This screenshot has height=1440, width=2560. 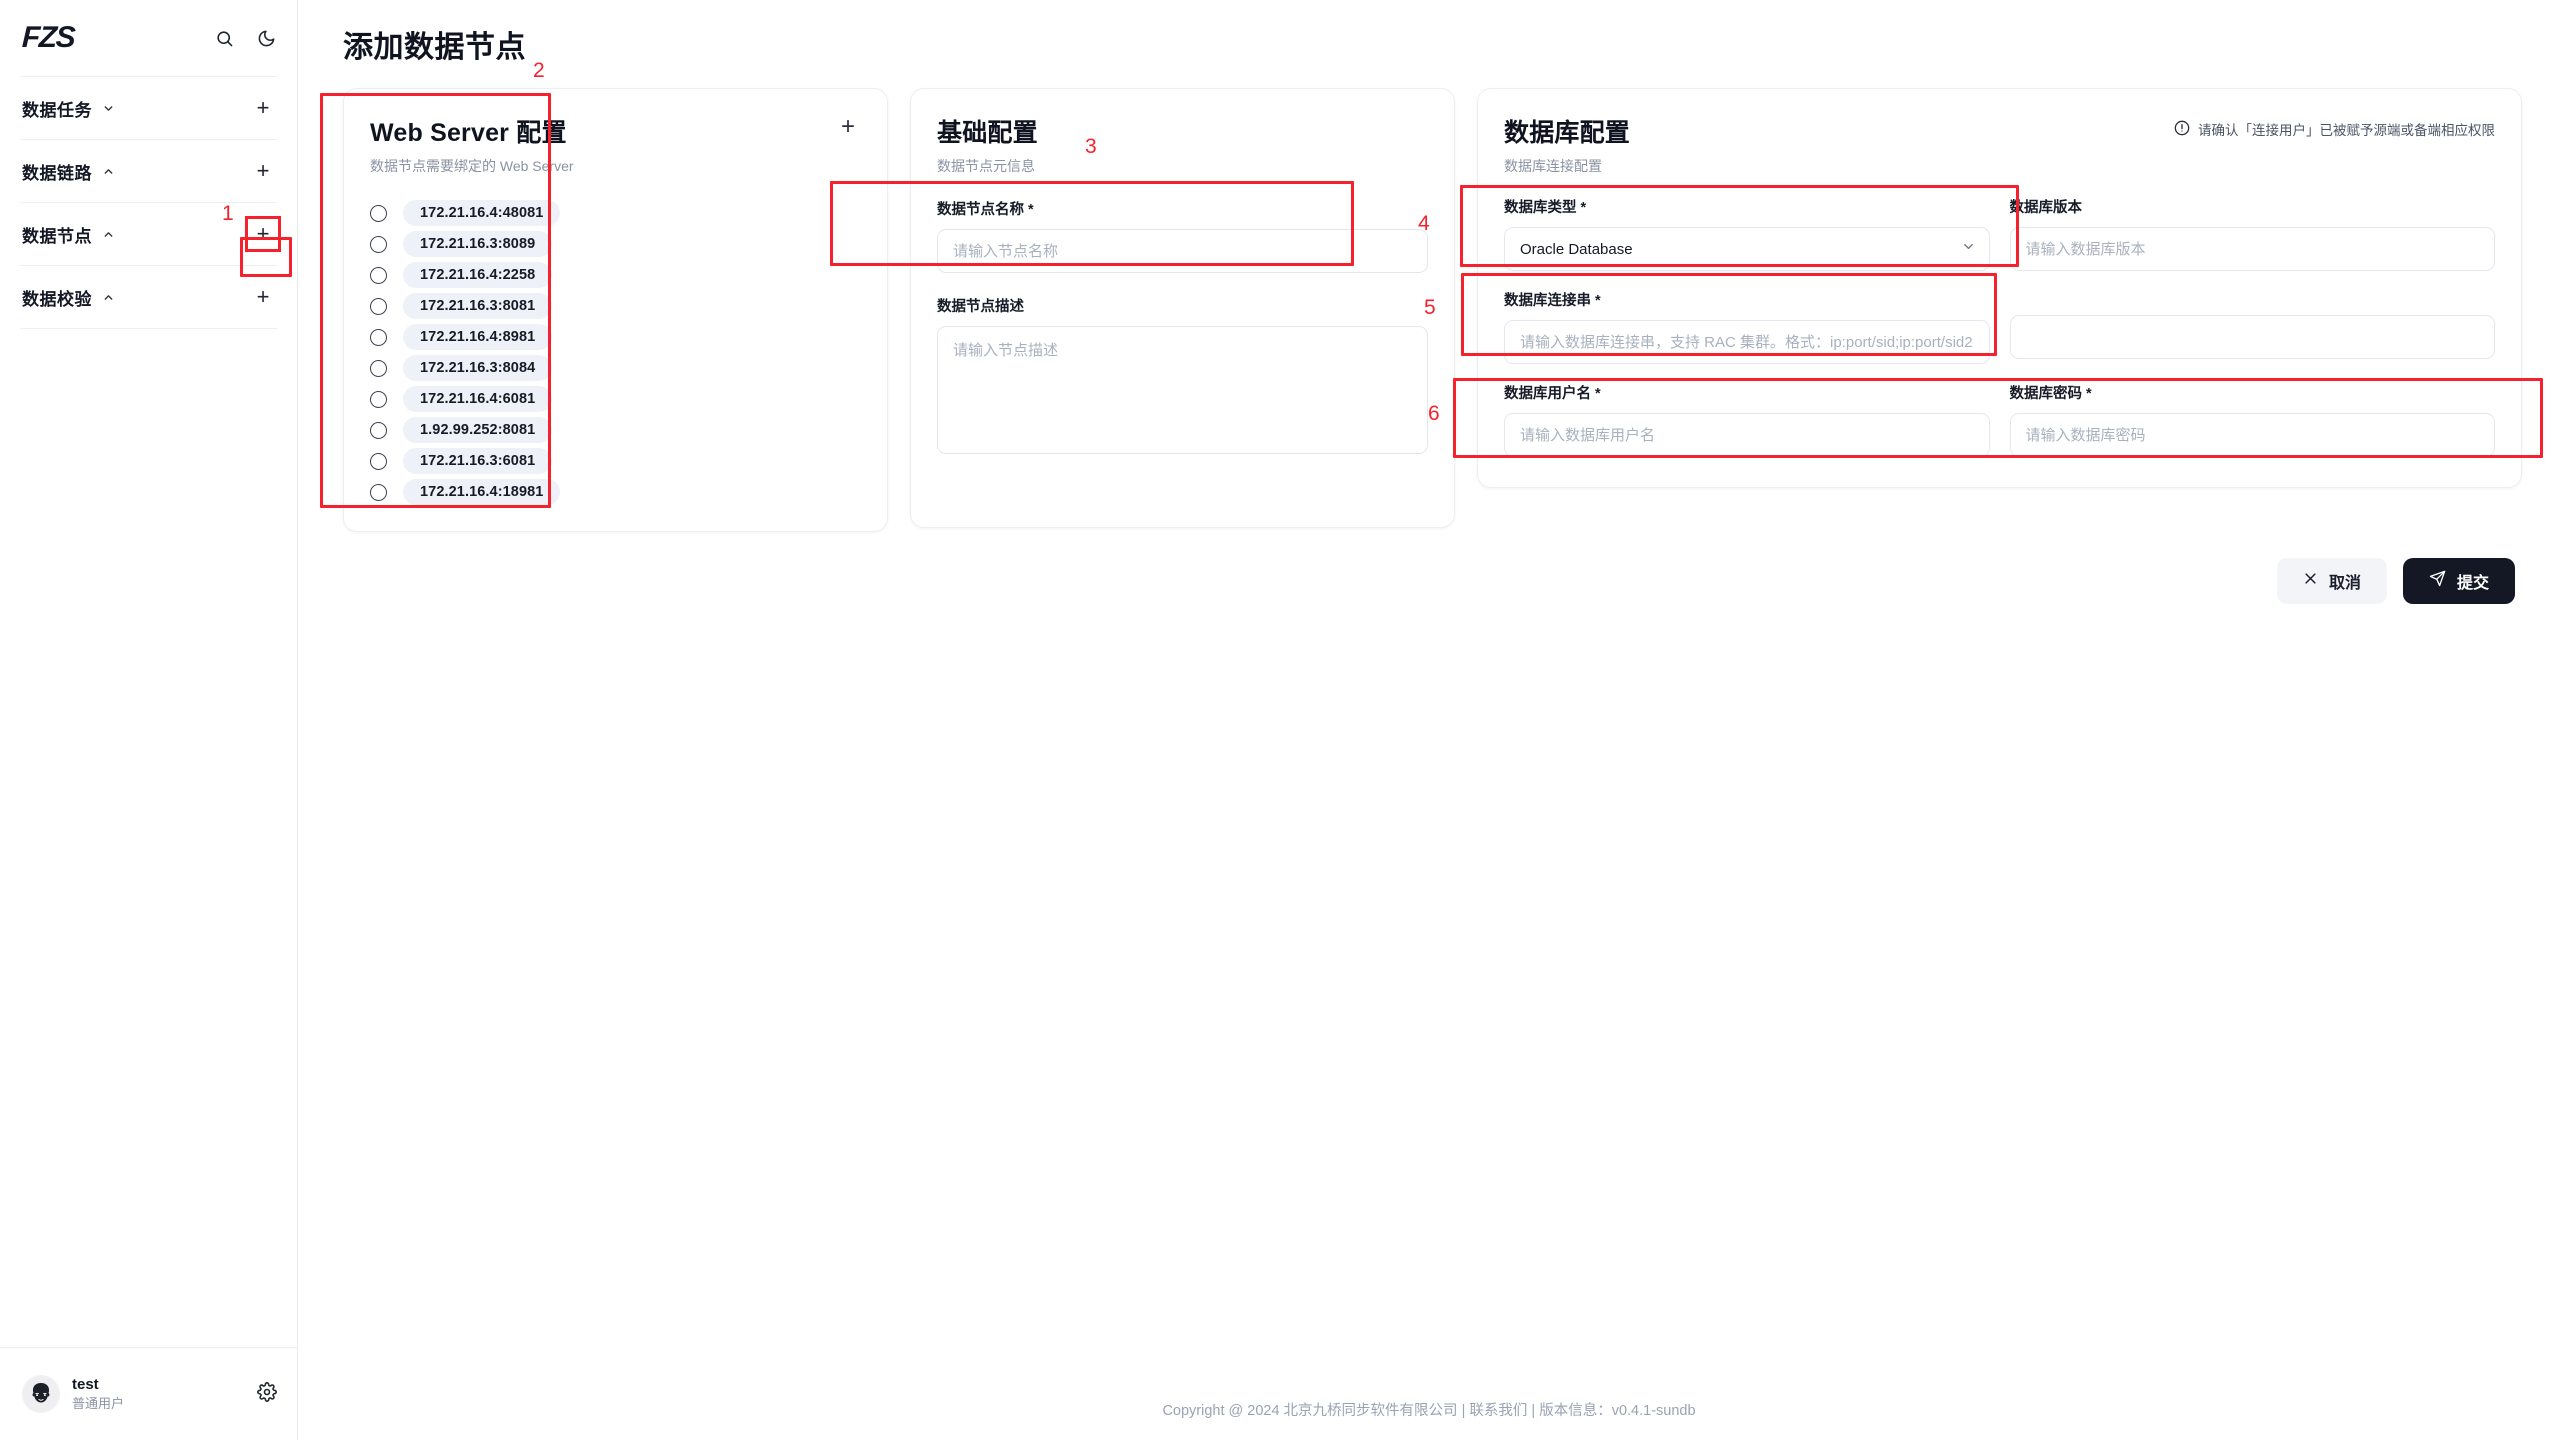 I want to click on permission-warning: 请确认「连接用户」已被赋予源端或备端相应权限, so click(x=2334, y=126).